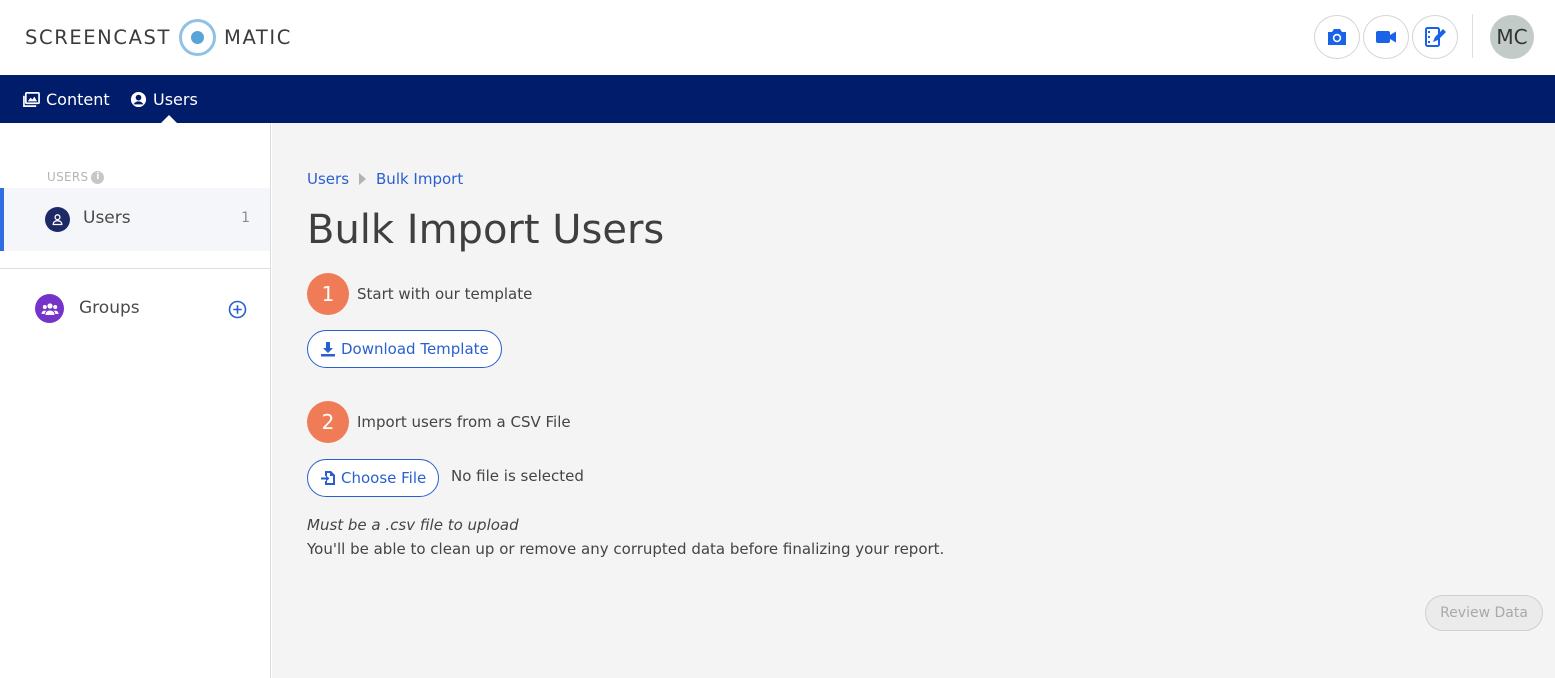 The height and width of the screenshot is (678, 1555). Describe the element at coordinates (445, 294) in the screenshot. I see `step-1-text: Start with our template` at that location.